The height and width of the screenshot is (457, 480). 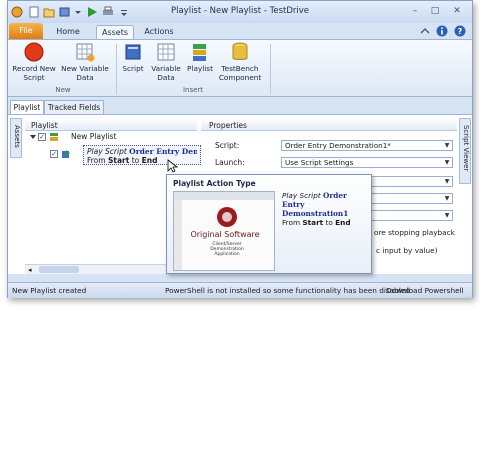 What do you see at coordinates (415, 11) in the screenshot?
I see `minimize-button: –` at bounding box center [415, 11].